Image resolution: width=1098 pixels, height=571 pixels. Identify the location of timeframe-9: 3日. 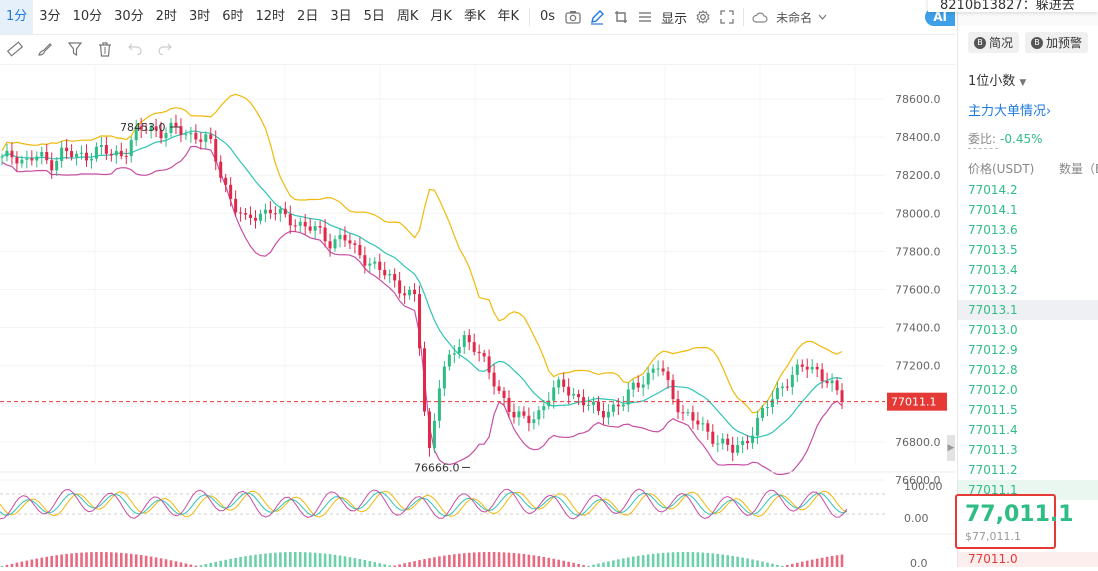
(340, 17).